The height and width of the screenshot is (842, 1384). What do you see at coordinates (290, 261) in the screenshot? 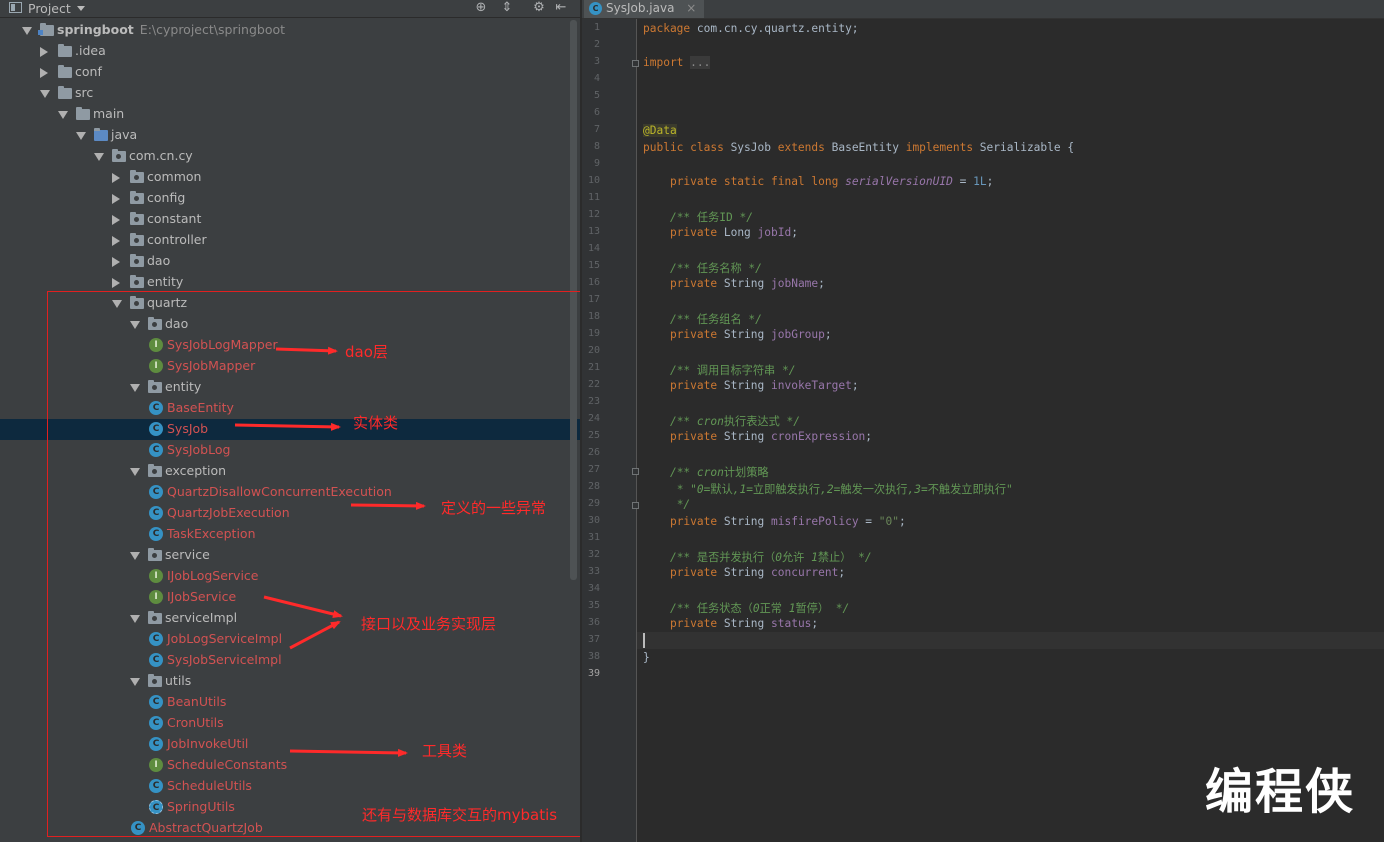
I see `tree-node-dao: dao` at bounding box center [290, 261].